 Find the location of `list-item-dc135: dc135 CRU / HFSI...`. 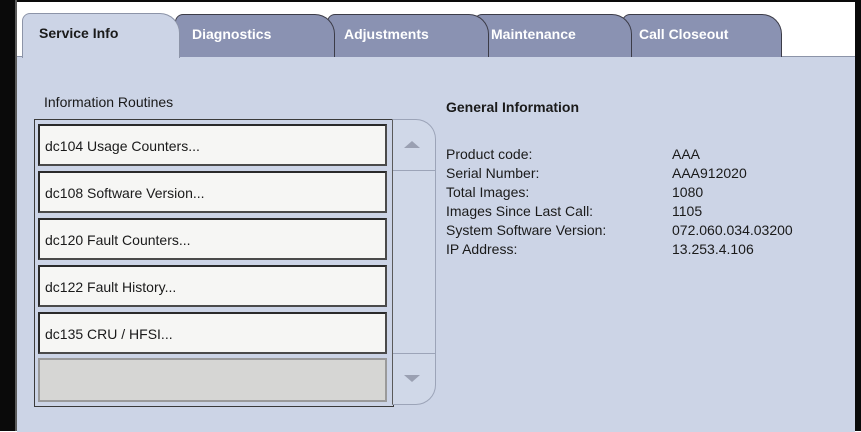

list-item-dc135: dc135 CRU / HFSI... is located at coordinates (212, 333).